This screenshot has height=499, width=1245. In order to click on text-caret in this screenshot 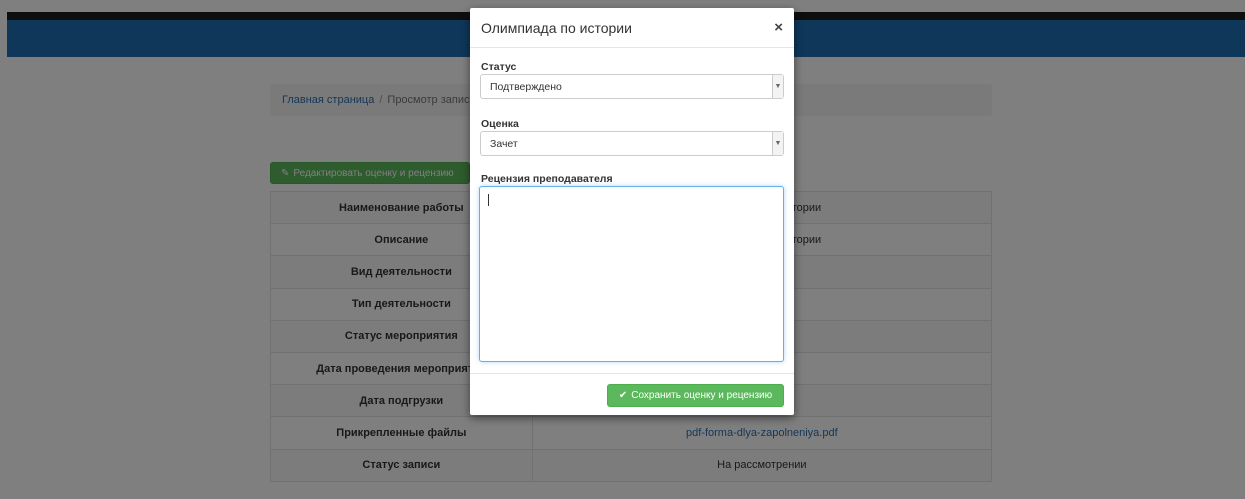, I will do `click(488, 200)`.